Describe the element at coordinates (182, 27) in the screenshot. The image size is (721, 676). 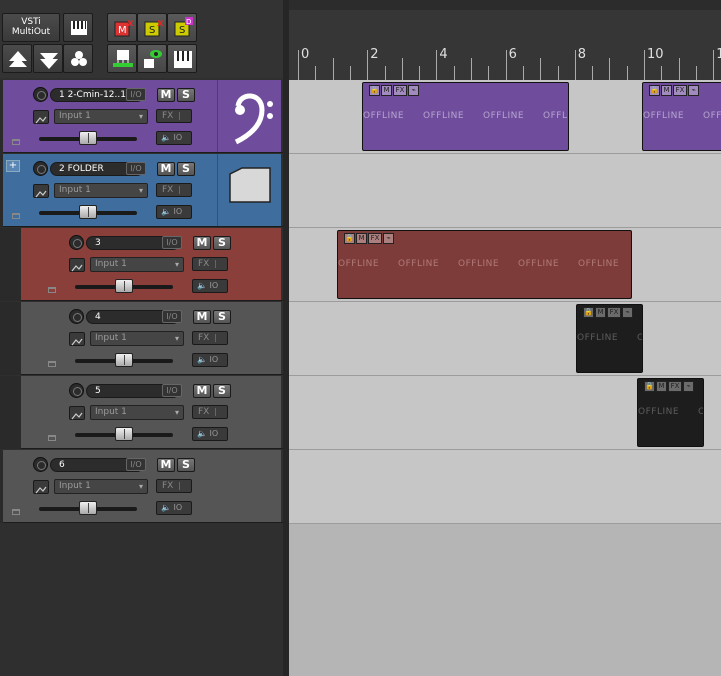
I see `solo-defeat-button: SD` at that location.